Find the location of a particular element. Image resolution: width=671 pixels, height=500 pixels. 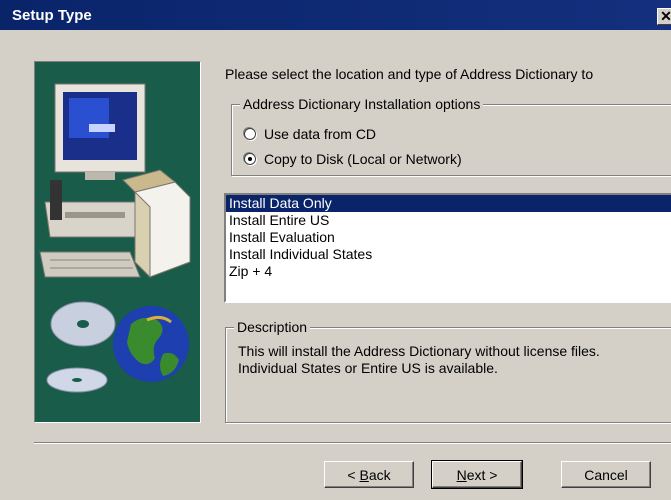

next-mnemonic: N is located at coordinates (461, 475).